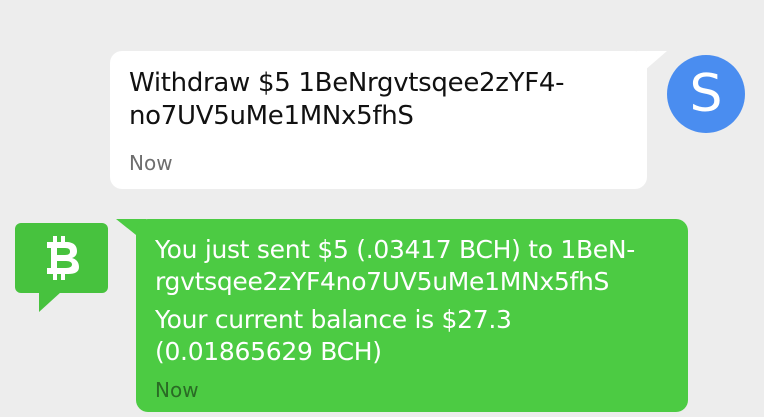  I want to click on bitcoin-icon, so click(61, 258).